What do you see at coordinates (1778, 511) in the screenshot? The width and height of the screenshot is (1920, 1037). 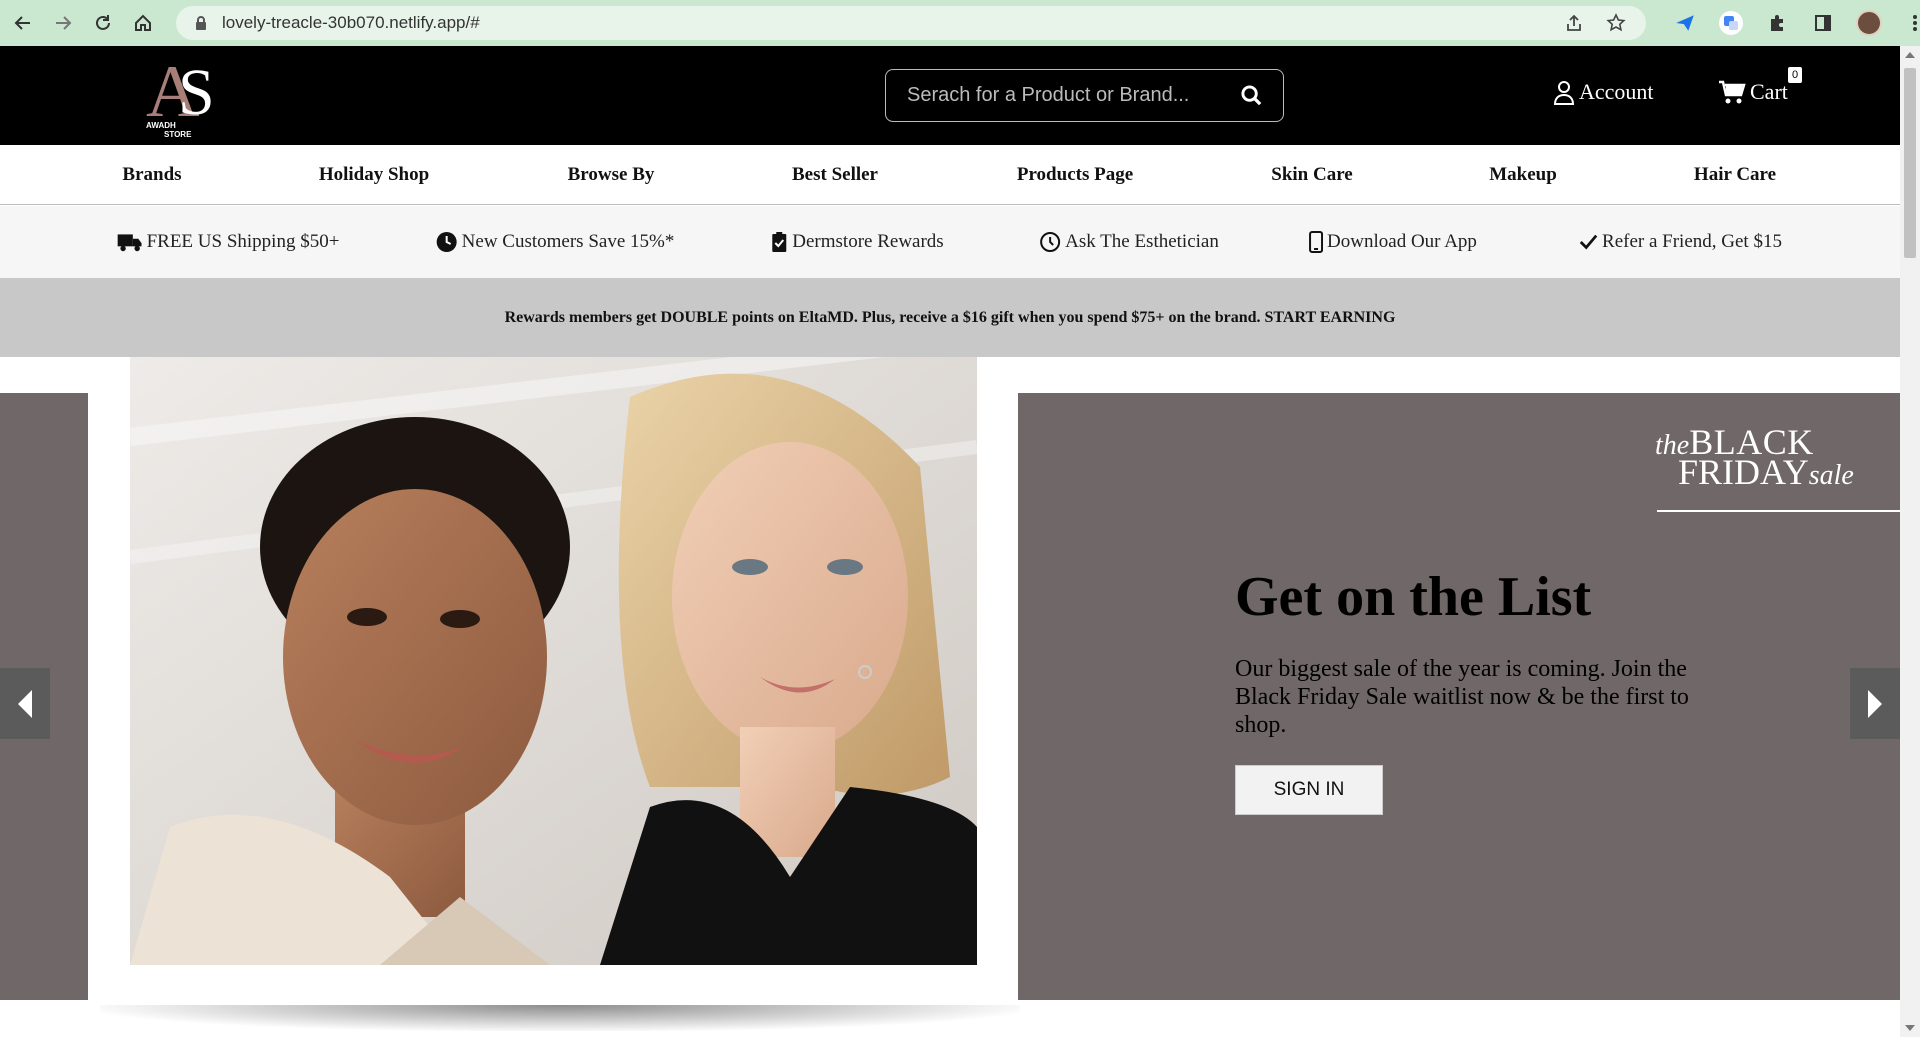 I see `divider` at bounding box center [1778, 511].